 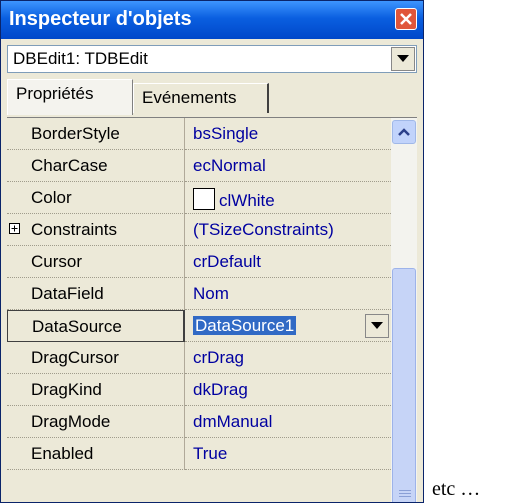 What do you see at coordinates (288, 422) in the screenshot?
I see `property-value: dmManual` at bounding box center [288, 422].